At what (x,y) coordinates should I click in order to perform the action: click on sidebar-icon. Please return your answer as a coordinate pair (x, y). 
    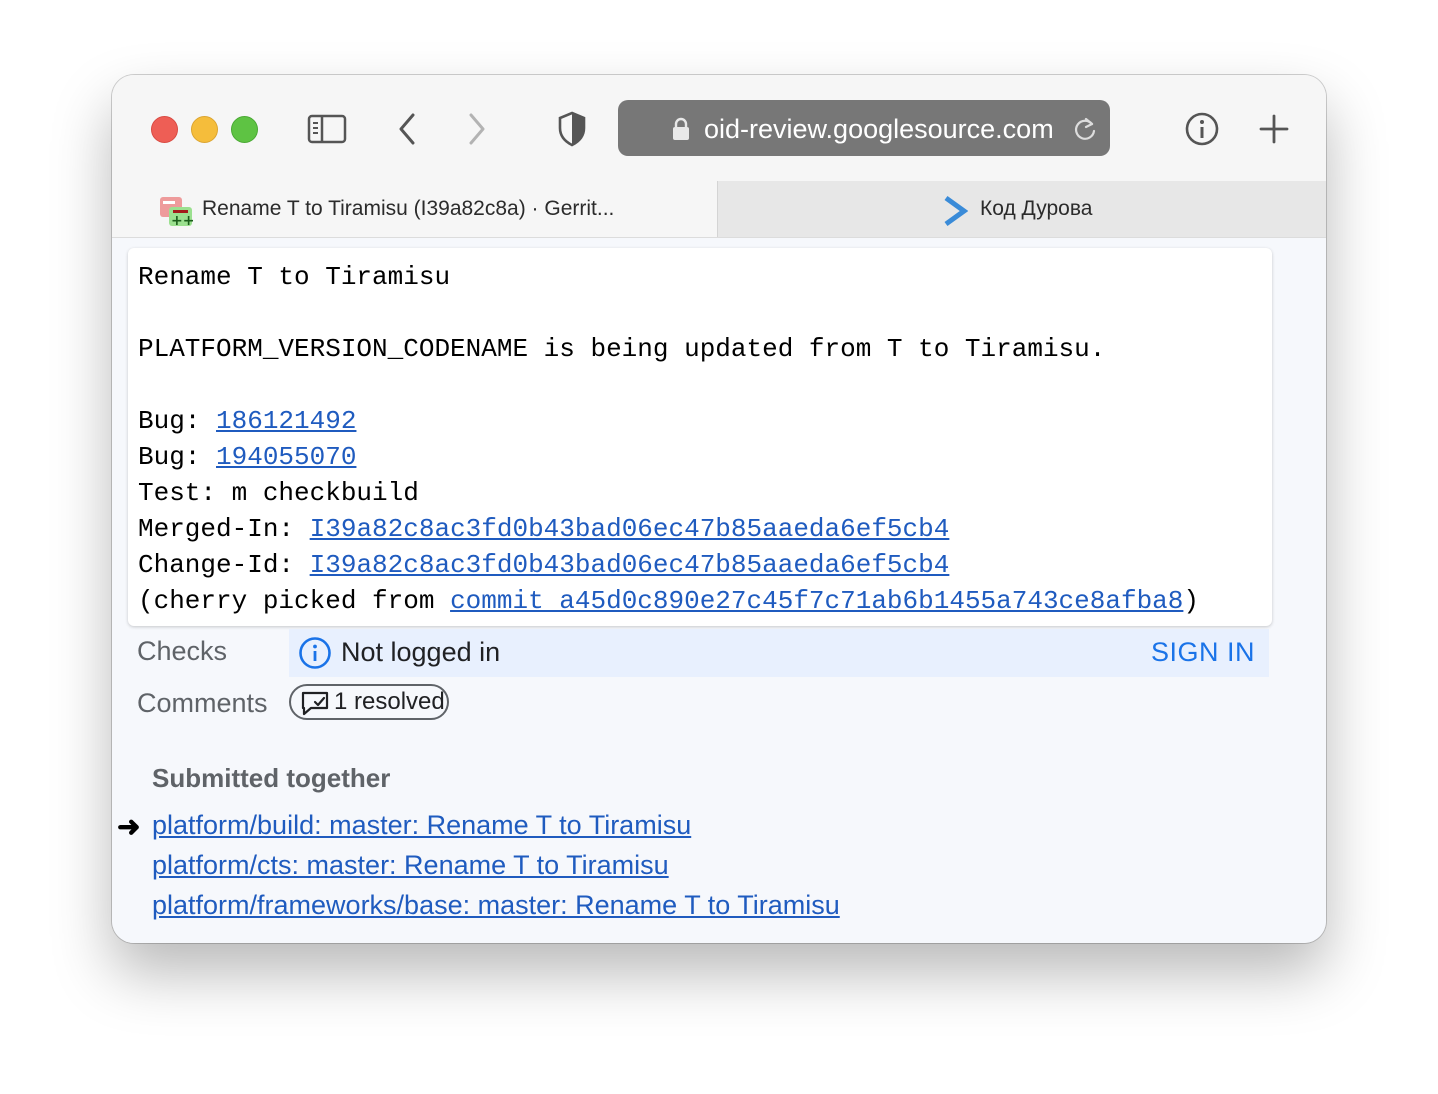
    Looking at the image, I should click on (327, 129).